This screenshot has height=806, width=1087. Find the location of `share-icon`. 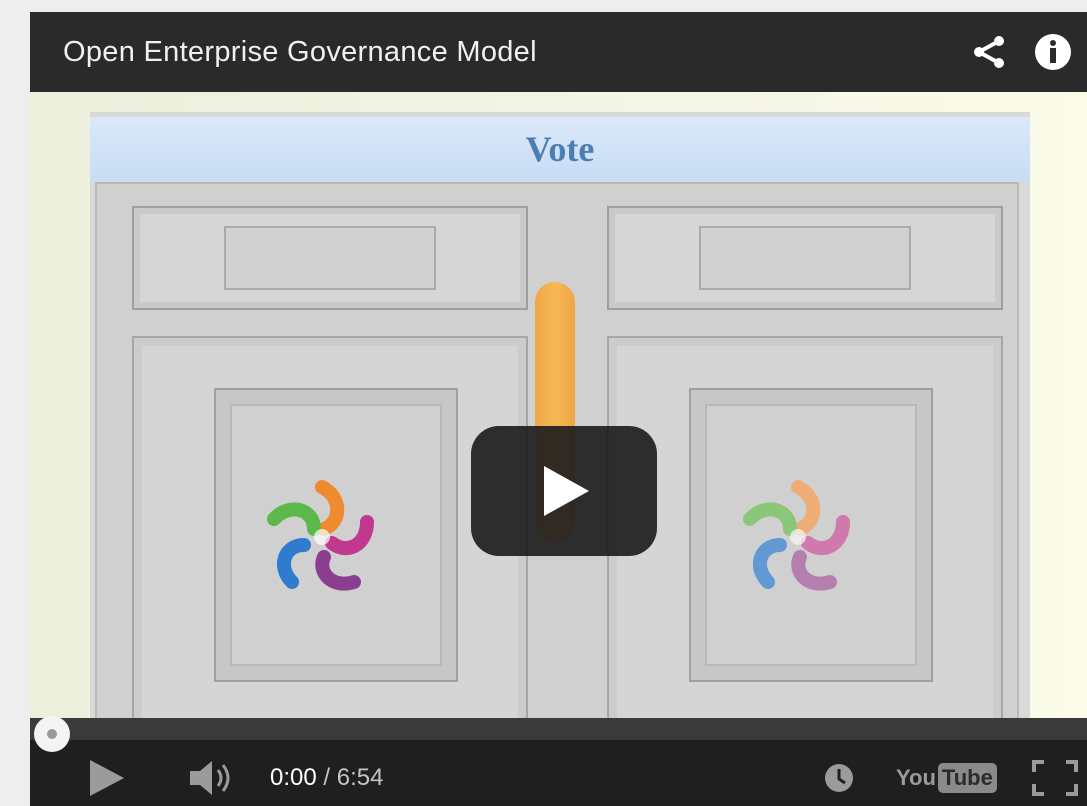

share-icon is located at coordinates (989, 52).